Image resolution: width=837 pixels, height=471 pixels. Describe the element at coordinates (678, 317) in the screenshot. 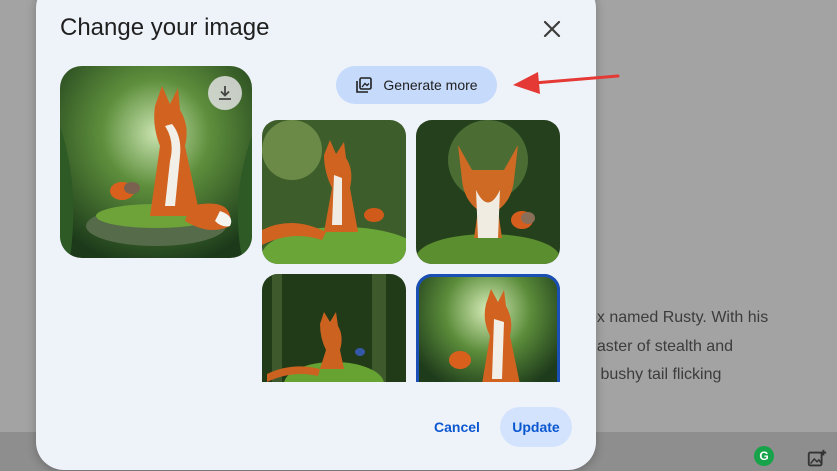

I see `document-text-line: ox named Rusty. With his` at that location.